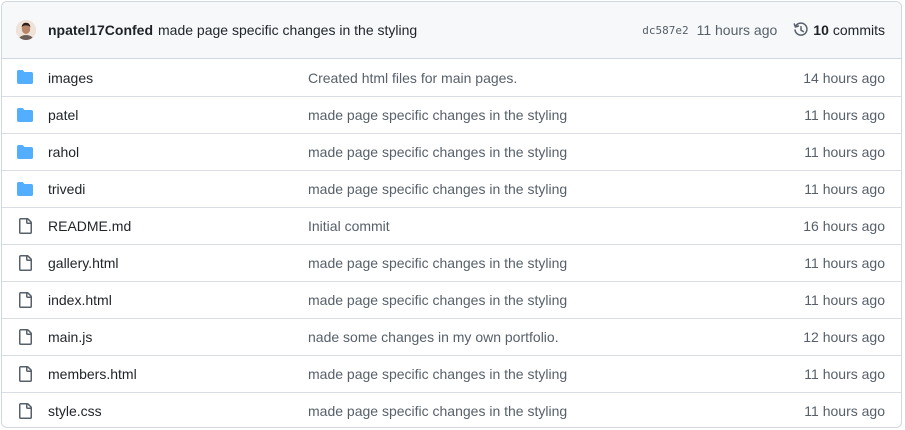  What do you see at coordinates (433, 337) in the screenshot?
I see `commit-message-link: nade some changes in my own portfolio.` at bounding box center [433, 337].